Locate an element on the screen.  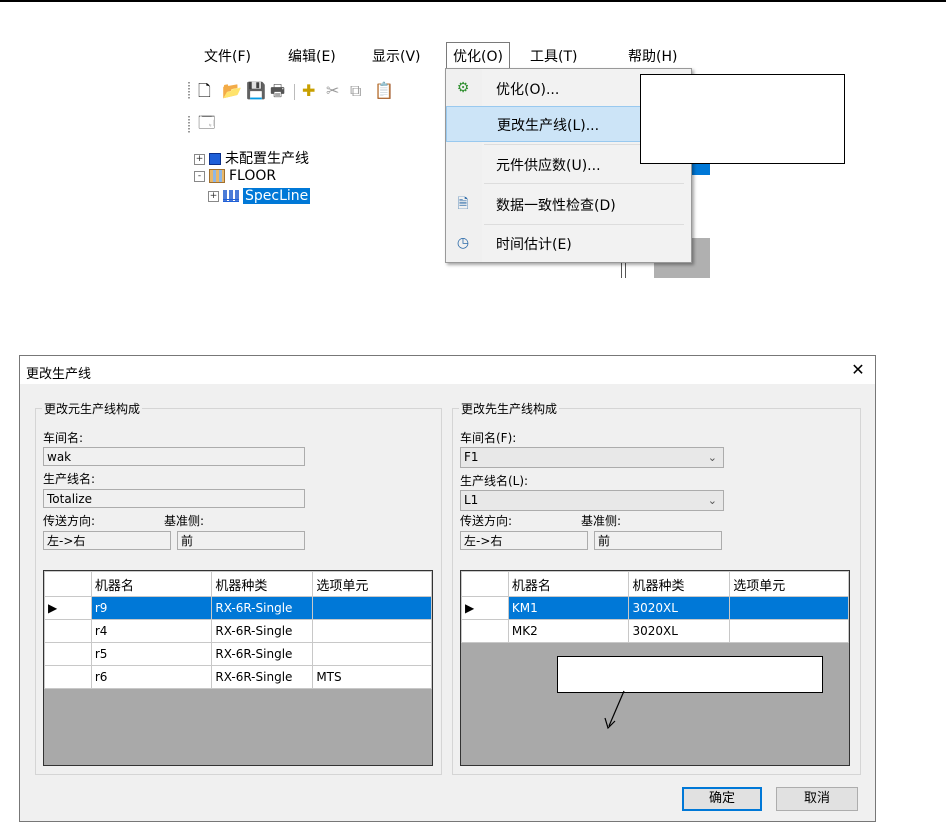
optimize-icon: ⚙ is located at coordinates (463, 88).